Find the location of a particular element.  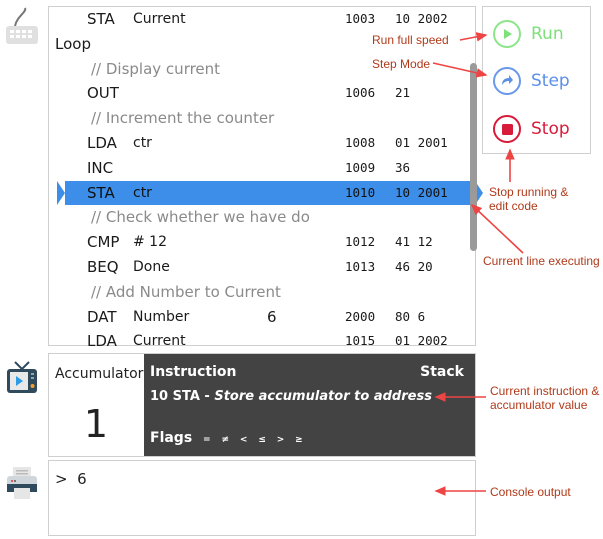

arrow-run is located at coordinates (473, 37).